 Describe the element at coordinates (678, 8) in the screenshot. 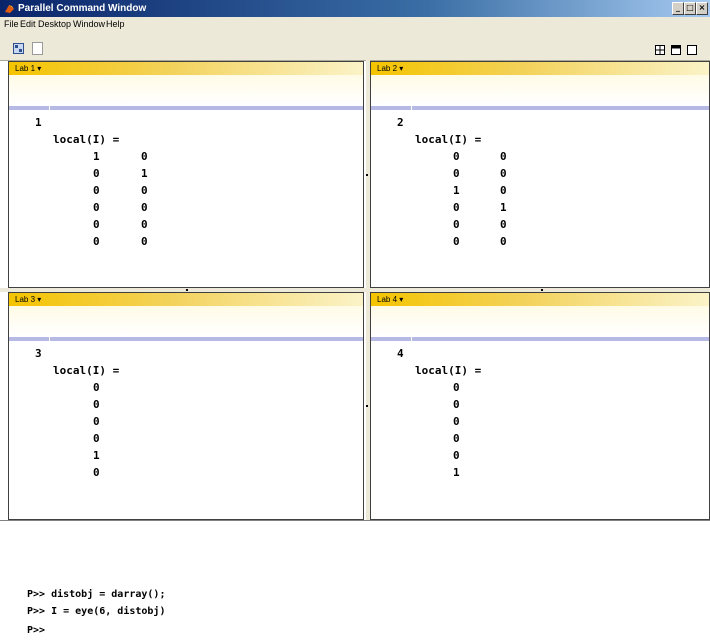

I see `minimize-button: _` at that location.